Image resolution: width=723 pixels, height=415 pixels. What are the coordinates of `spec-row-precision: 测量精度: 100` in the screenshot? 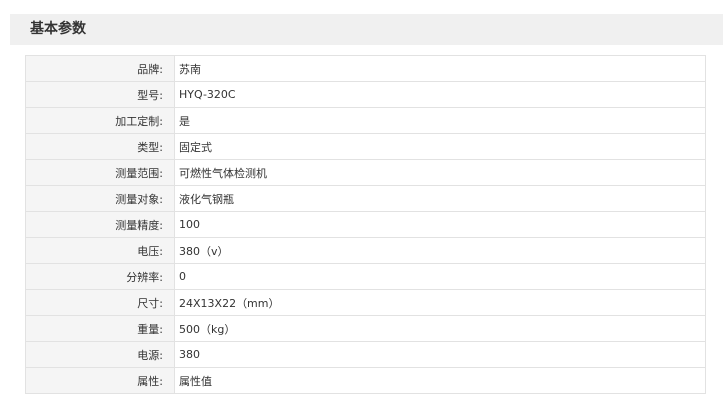 It's located at (365, 224).